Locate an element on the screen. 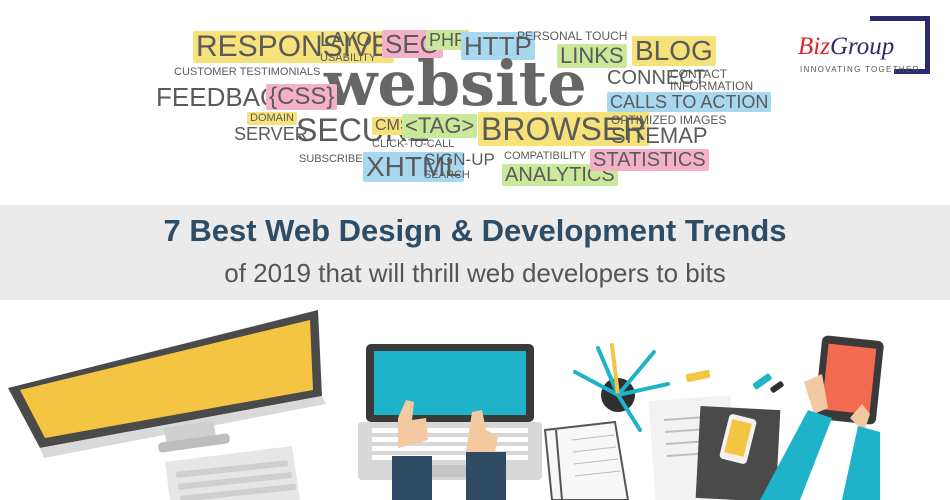  logo-name-biz: Biz is located at coordinates (814, 46).